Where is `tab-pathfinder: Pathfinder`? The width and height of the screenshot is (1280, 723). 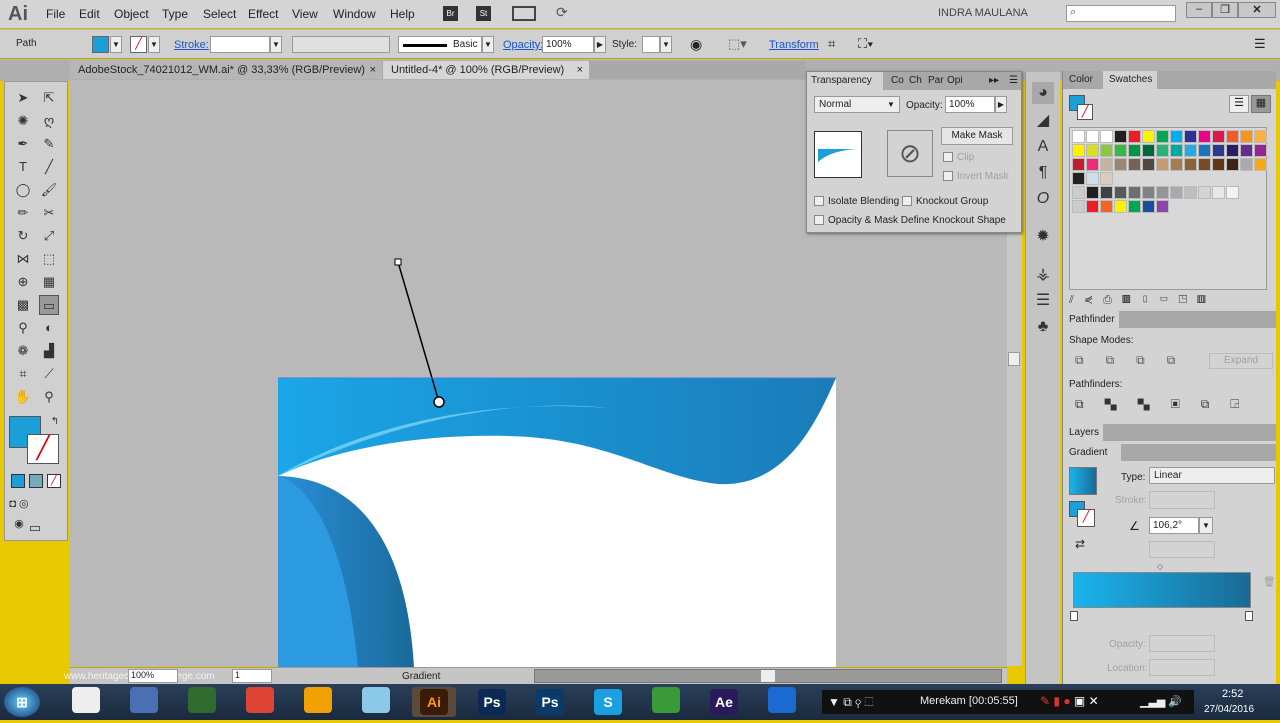 tab-pathfinder: Pathfinder is located at coordinates (1091, 320).